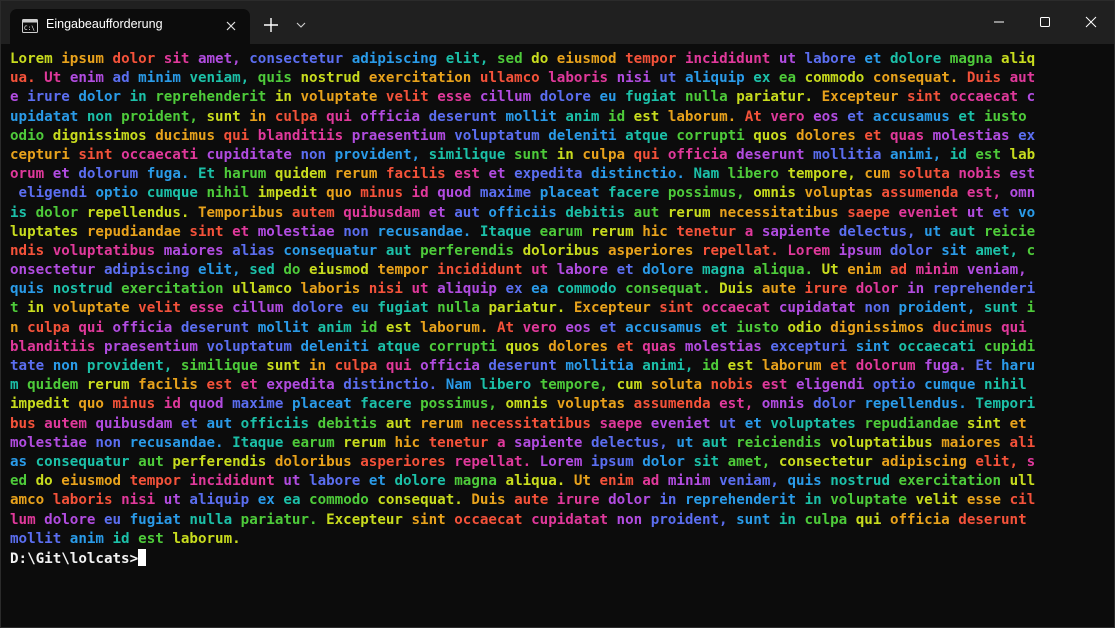  I want to click on plus-icon, so click(271, 25).